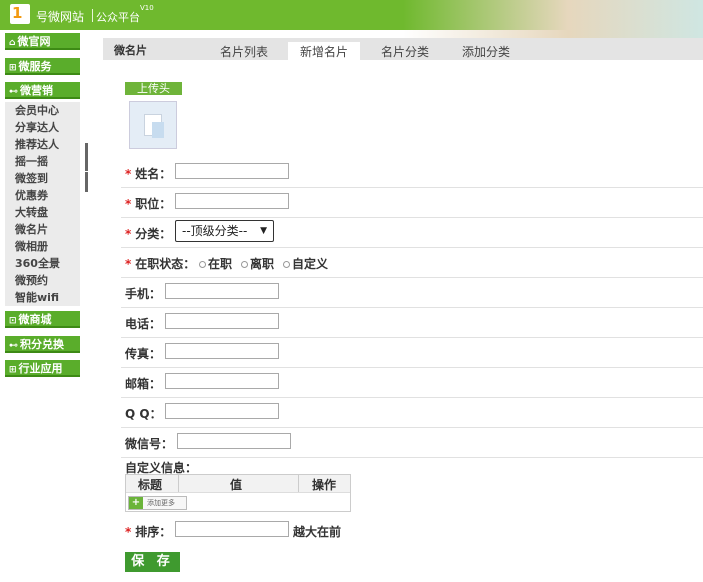 The height and width of the screenshot is (582, 703). I want to click on form-row-category: * 分类： --顶级分类-- ▼, so click(403, 233).